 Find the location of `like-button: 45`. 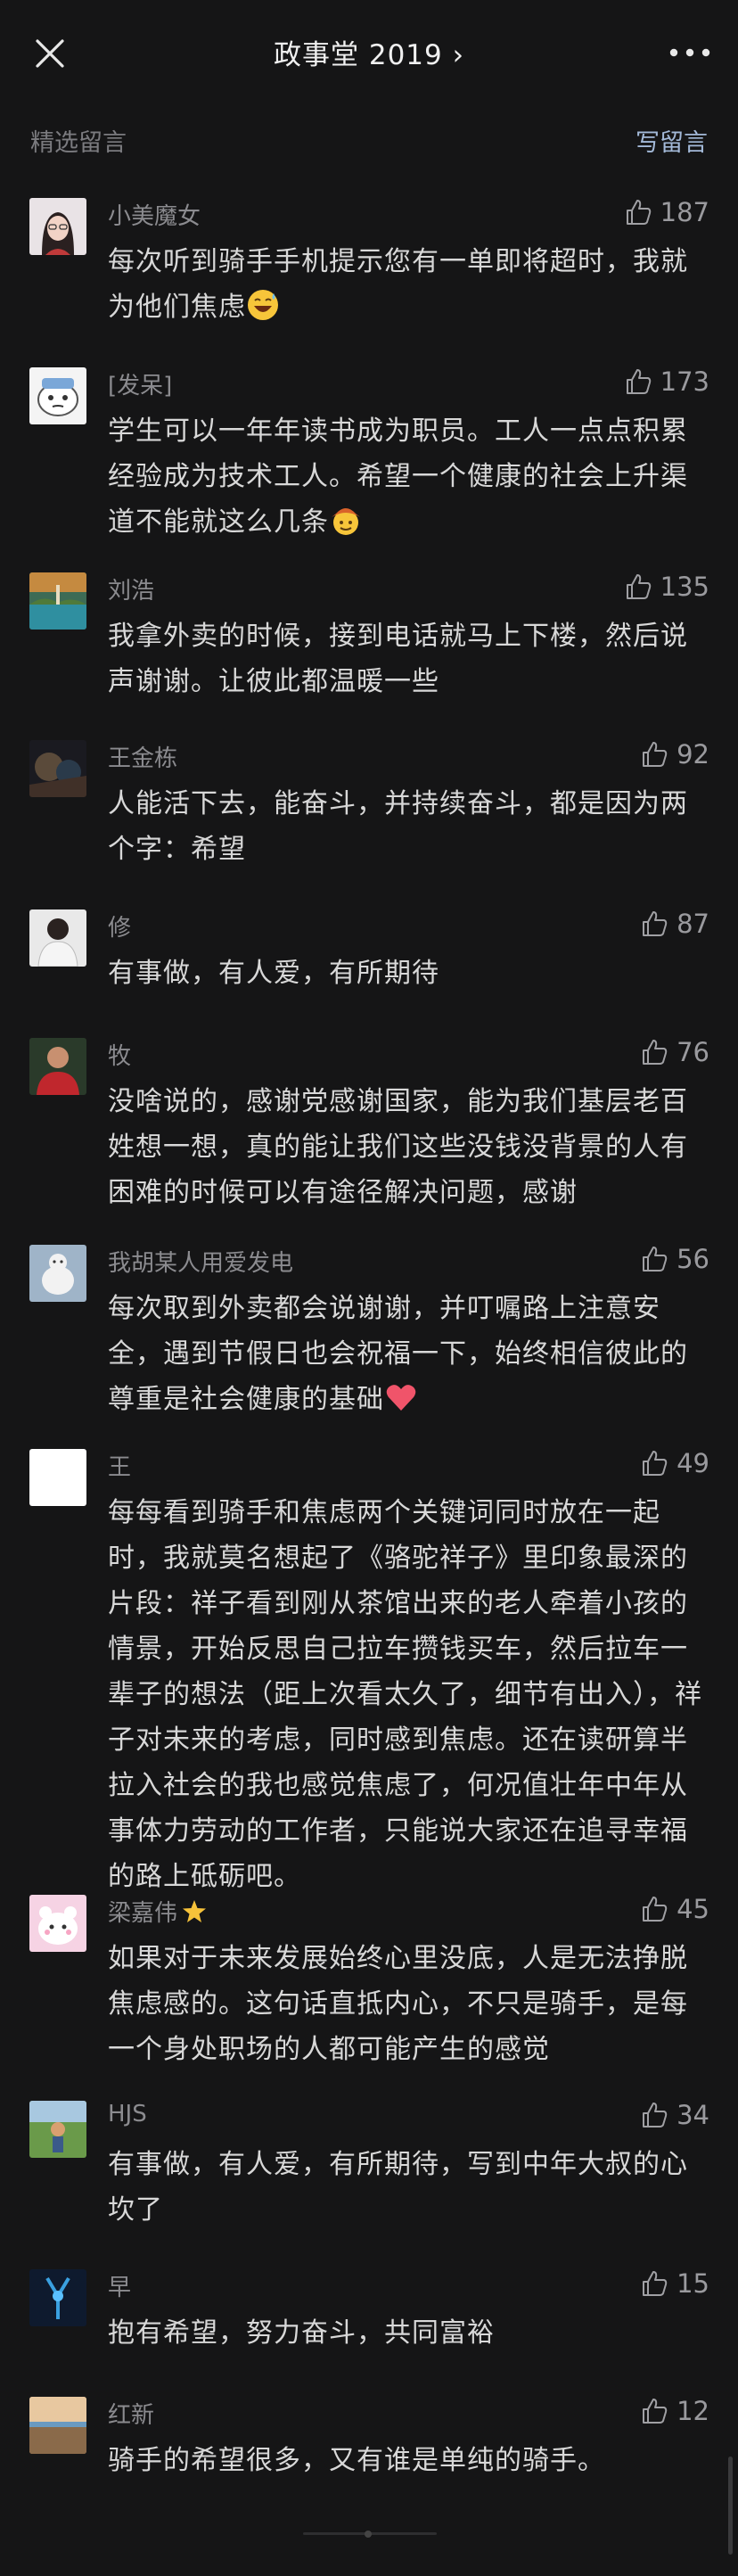

like-button: 45 is located at coordinates (674, 1909).